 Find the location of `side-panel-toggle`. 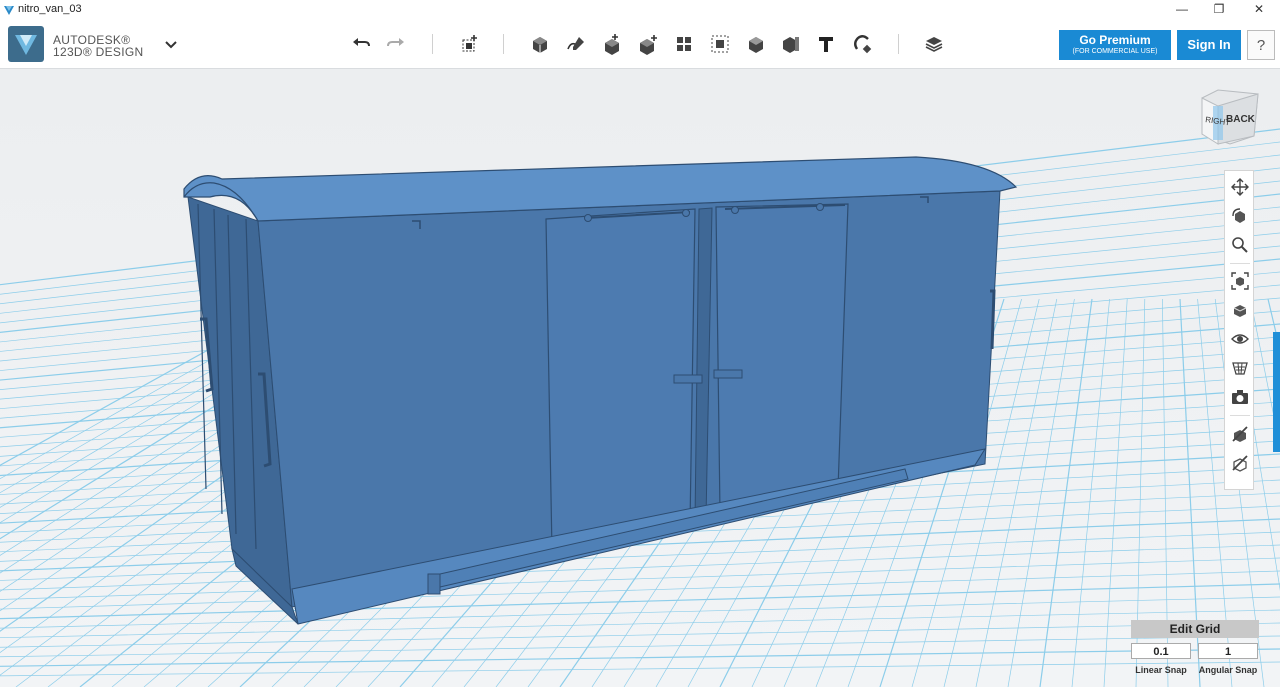

side-panel-toggle is located at coordinates (1276, 392).